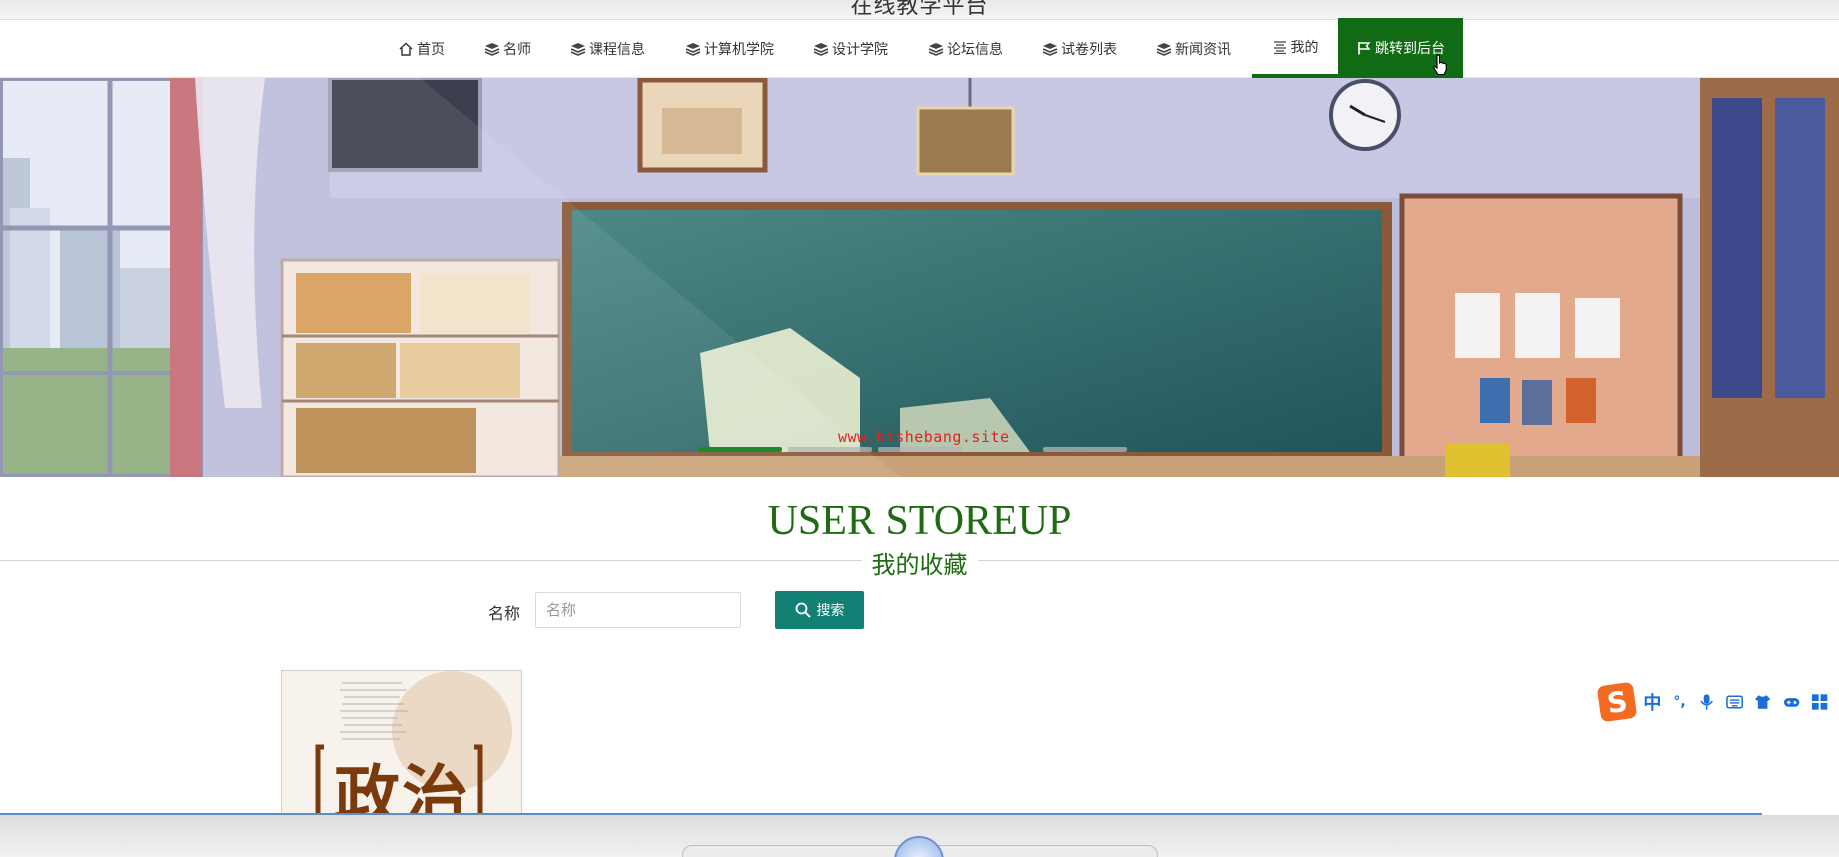 The image size is (1839, 857). What do you see at coordinates (739, 50) in the screenshot?
I see `nav-label: 计算机学院` at bounding box center [739, 50].